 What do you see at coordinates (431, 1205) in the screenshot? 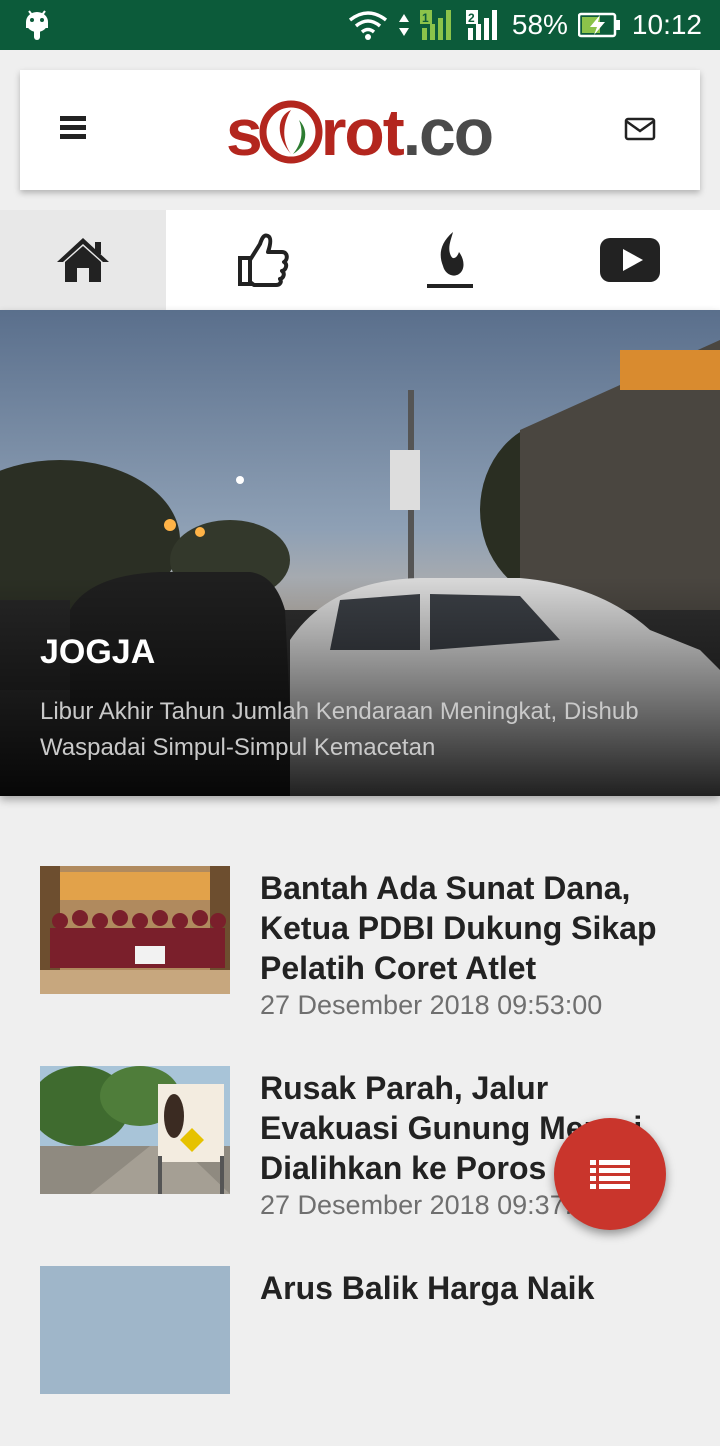
I see `news-date: 27 Desember 2018 09:37:00` at bounding box center [431, 1205].